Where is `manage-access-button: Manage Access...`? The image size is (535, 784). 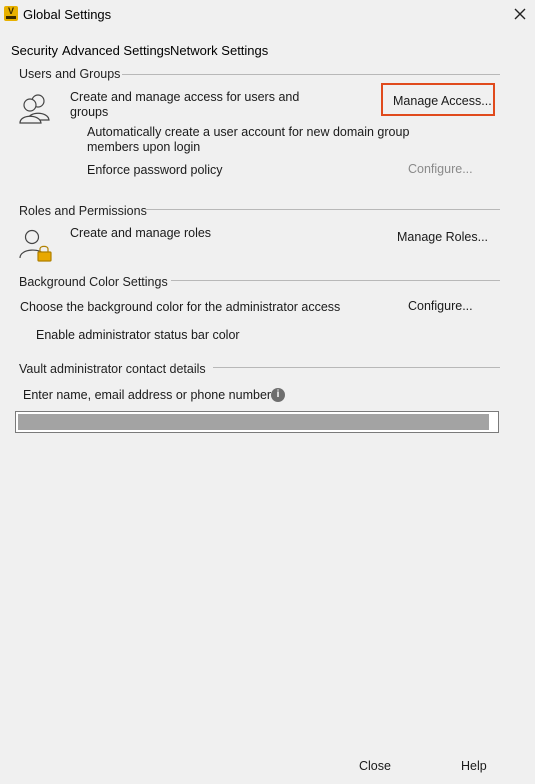 manage-access-button: Manage Access... is located at coordinates (442, 101).